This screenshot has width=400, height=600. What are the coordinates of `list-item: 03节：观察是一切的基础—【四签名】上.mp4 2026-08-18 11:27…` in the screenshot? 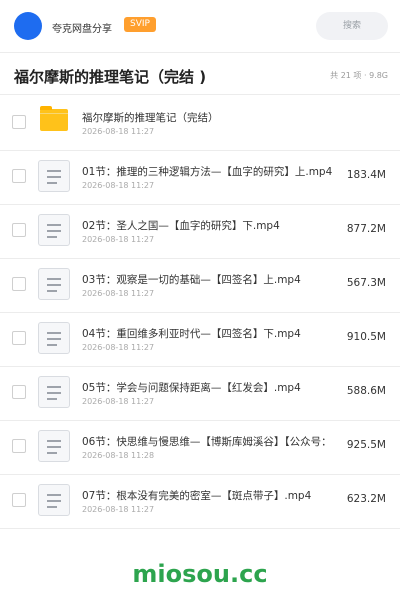 It's located at (200, 285).